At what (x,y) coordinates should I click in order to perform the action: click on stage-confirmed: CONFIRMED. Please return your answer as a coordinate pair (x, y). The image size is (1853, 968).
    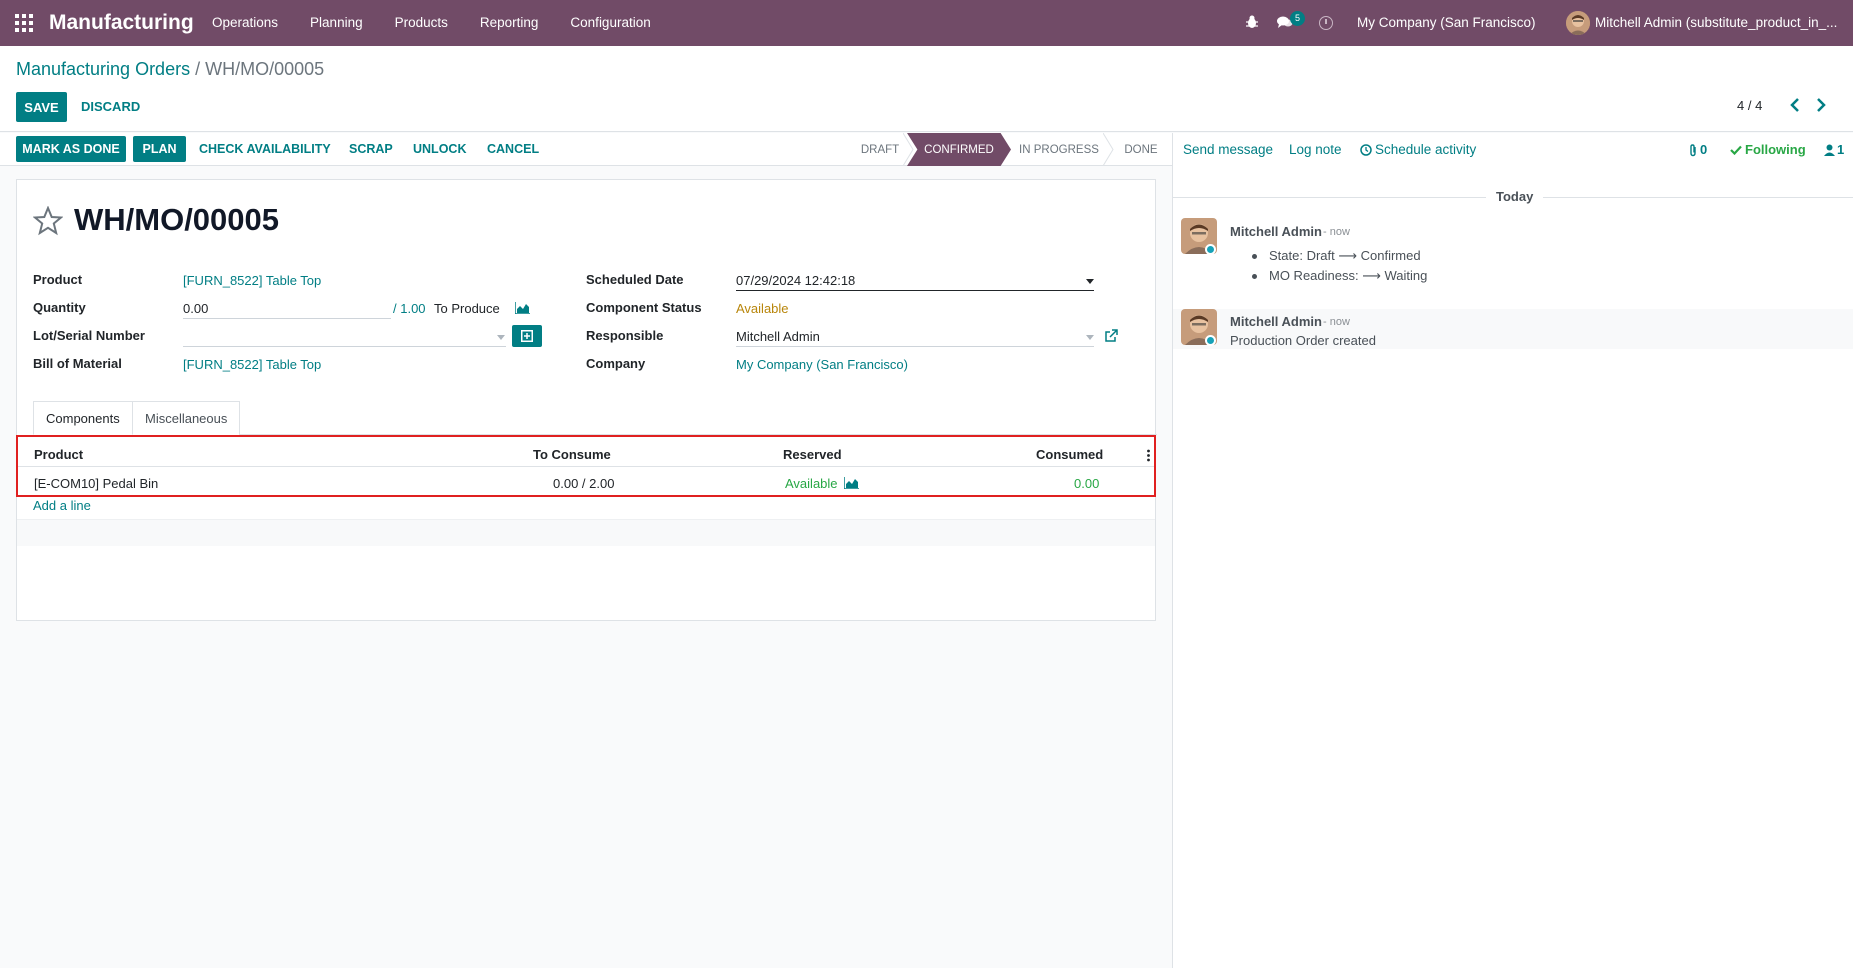
    Looking at the image, I should click on (959, 149).